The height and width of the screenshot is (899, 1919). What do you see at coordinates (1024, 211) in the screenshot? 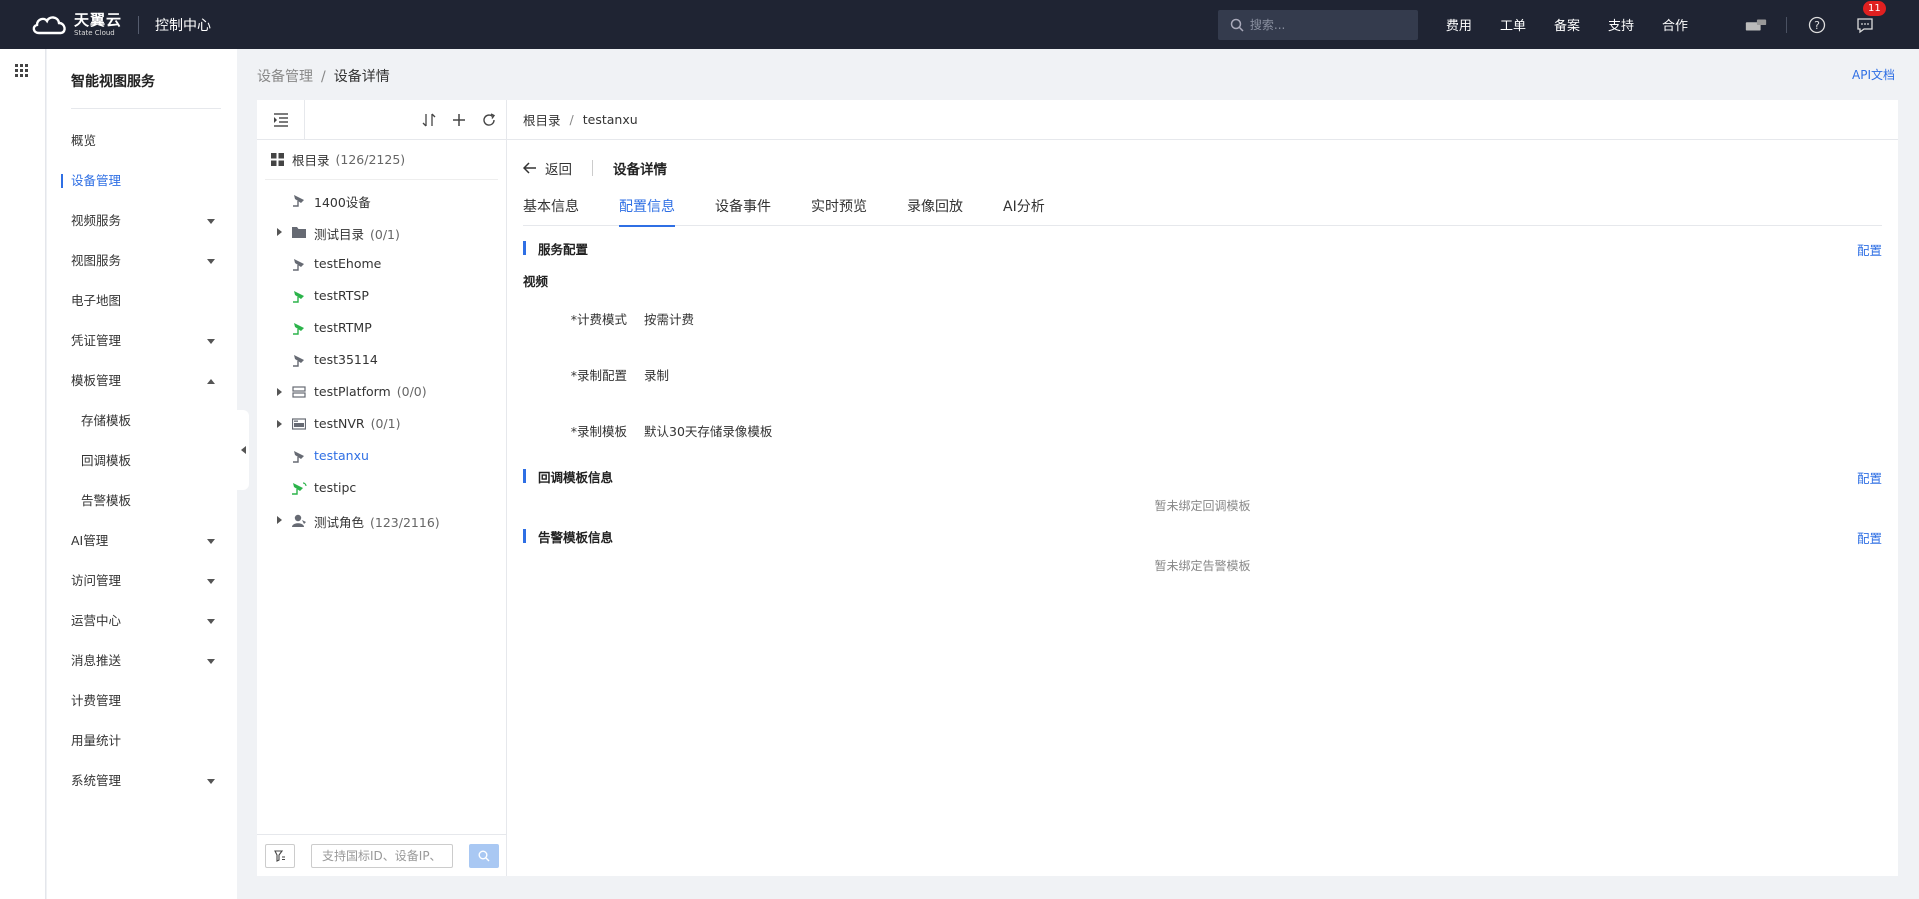
I see `tab-ai-analysis: AI分析` at bounding box center [1024, 211].